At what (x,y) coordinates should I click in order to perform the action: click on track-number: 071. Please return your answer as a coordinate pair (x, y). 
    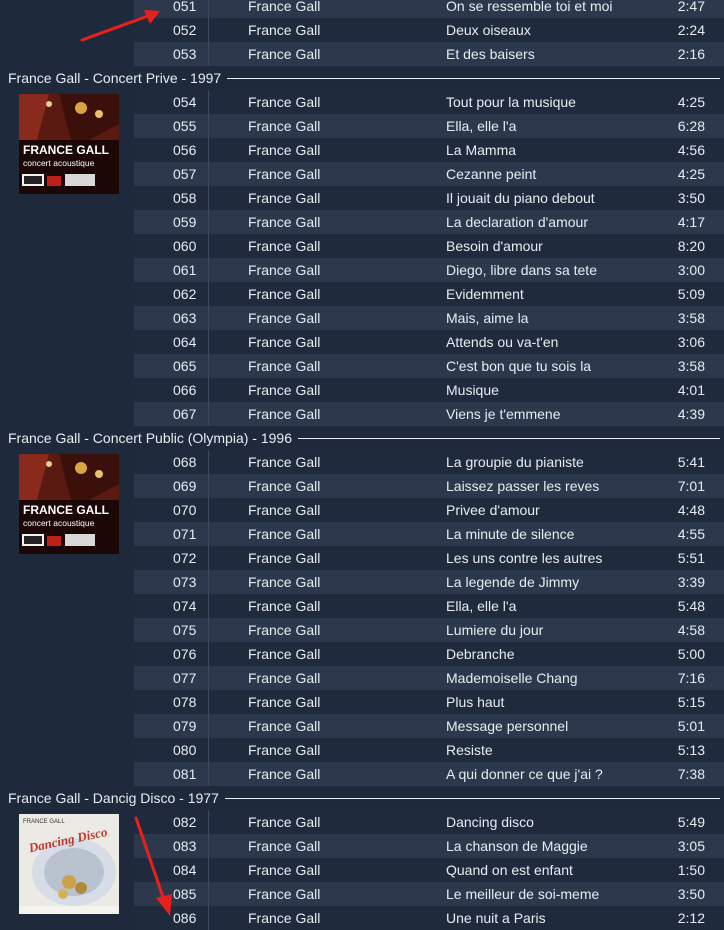
    Looking at the image, I should click on (185, 534).